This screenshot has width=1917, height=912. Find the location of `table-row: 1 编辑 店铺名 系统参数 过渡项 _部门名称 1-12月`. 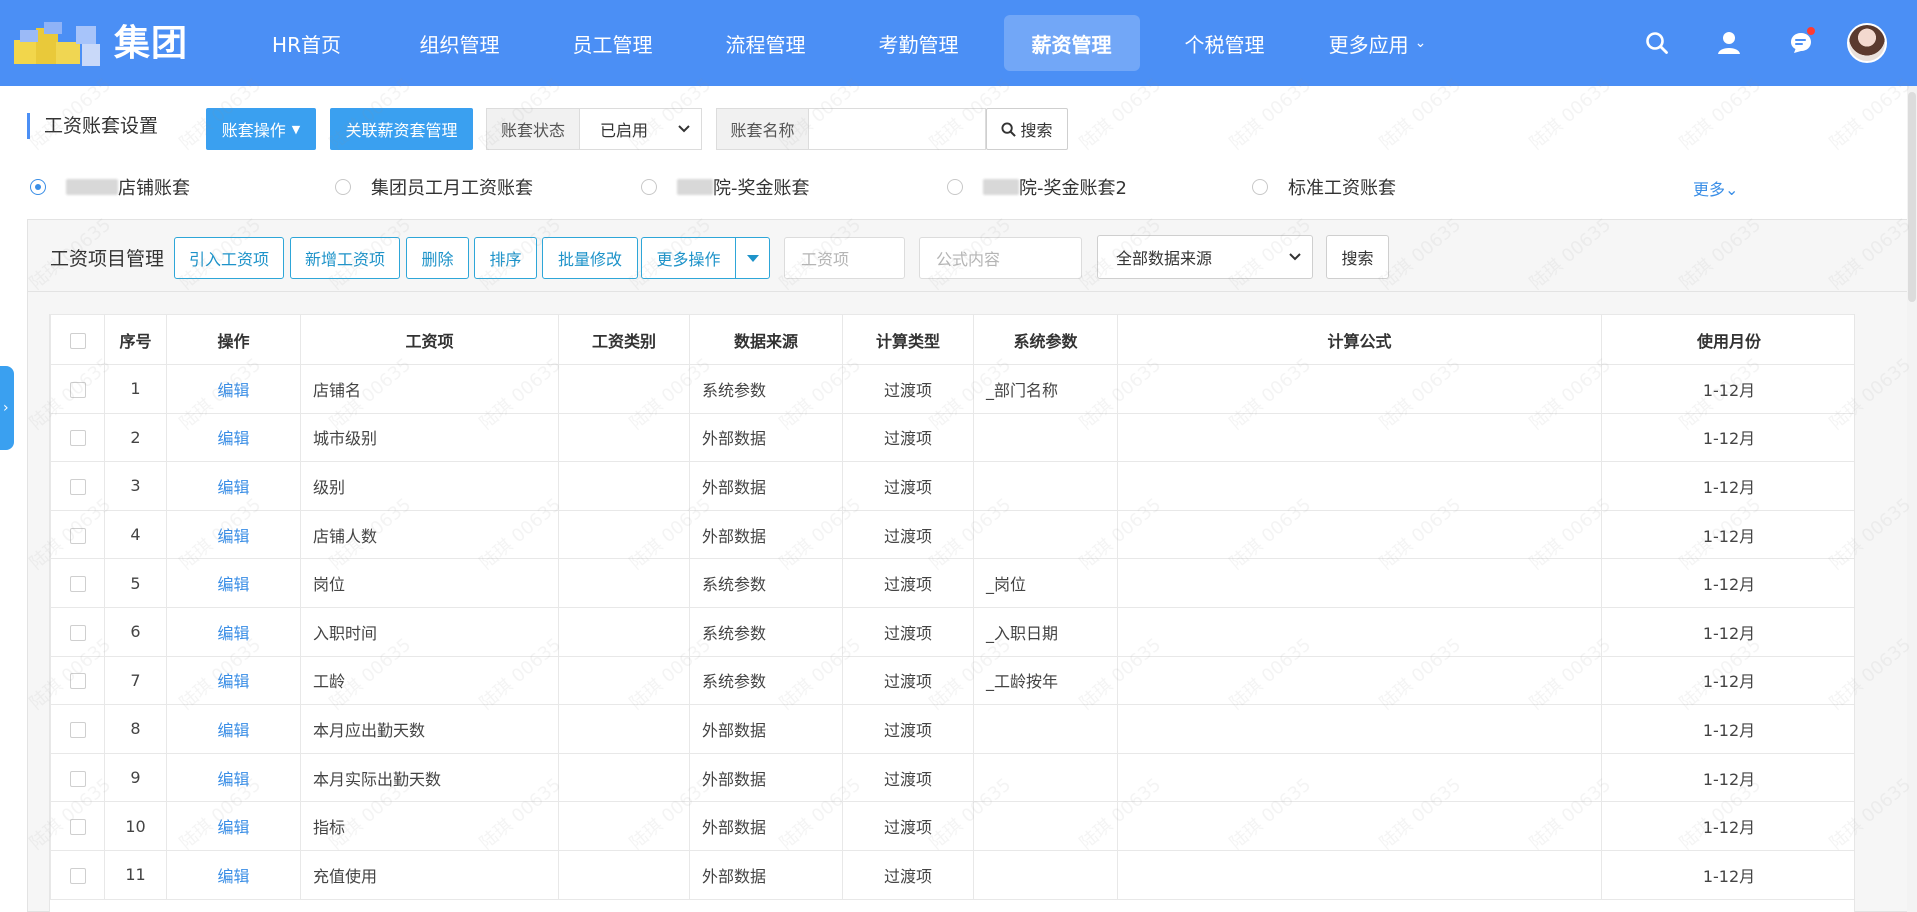

table-row: 1 编辑 店铺名 系统参数 过渡项 _部门名称 1-12月 is located at coordinates (952, 389).